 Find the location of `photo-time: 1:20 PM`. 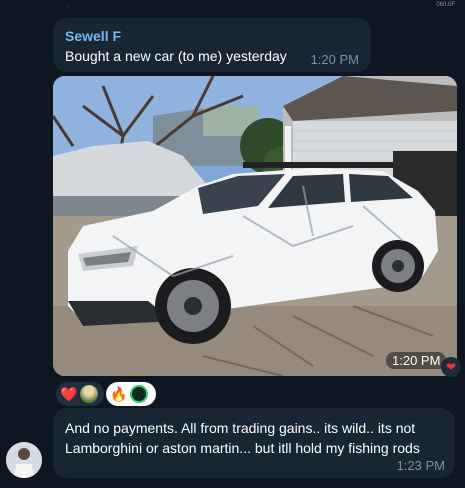

photo-time: 1:20 PM is located at coordinates (416, 360).